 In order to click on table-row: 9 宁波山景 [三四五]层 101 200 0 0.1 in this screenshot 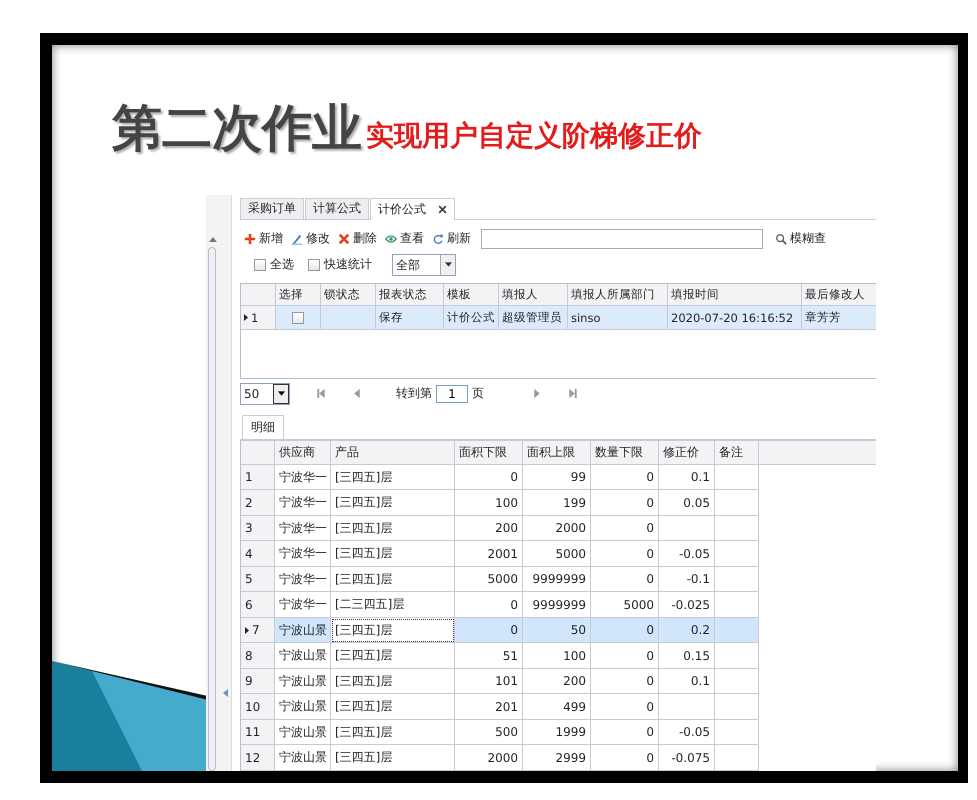, I will do `click(558, 681)`.